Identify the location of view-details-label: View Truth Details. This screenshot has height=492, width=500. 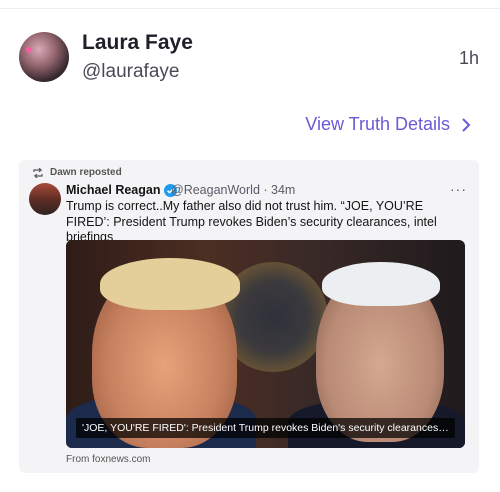
(377, 124).